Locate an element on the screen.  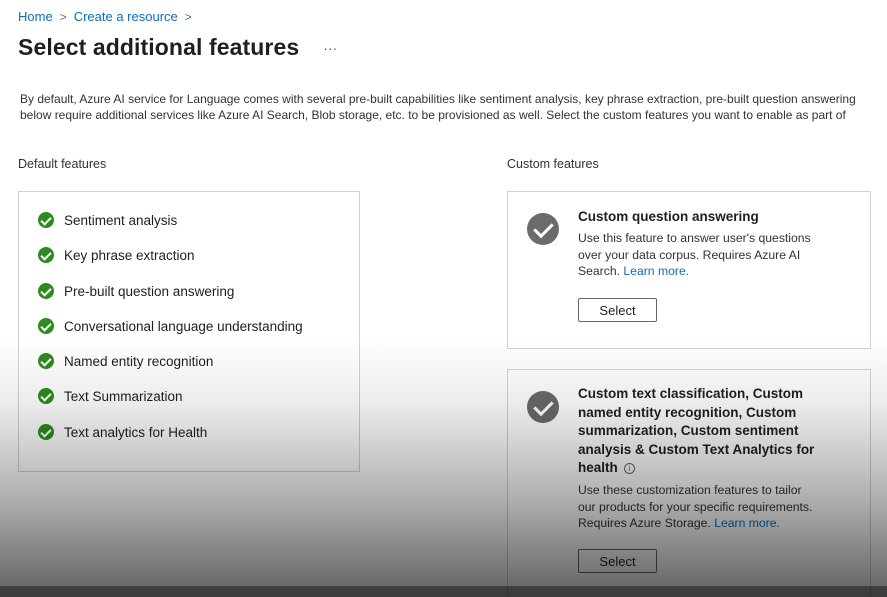
breadcrumb: Home > Create a resource > is located at coordinates (108, 16).